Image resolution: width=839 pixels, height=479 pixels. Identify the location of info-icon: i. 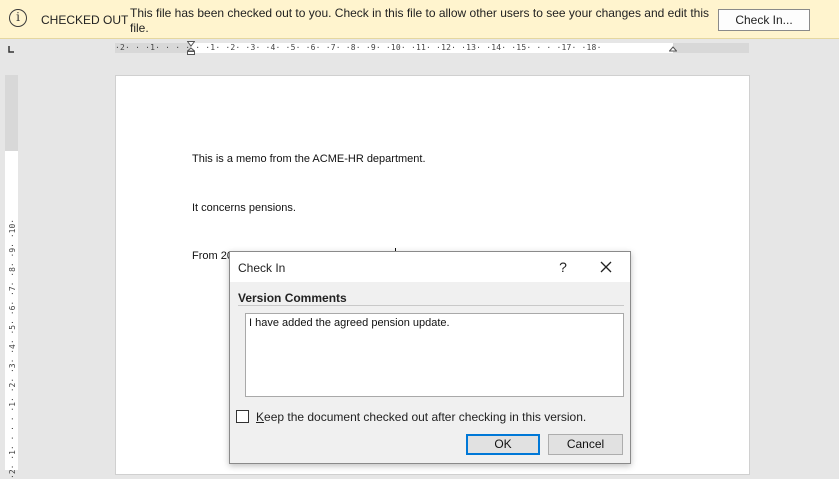
(18, 18).